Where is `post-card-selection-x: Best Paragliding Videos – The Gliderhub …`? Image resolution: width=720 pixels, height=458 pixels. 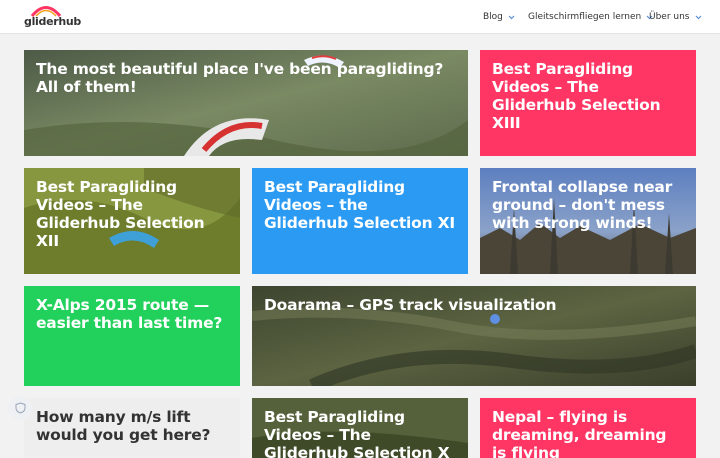
post-card-selection-x: Best Paragliding Videos – The Gliderhub … is located at coordinates (360, 428).